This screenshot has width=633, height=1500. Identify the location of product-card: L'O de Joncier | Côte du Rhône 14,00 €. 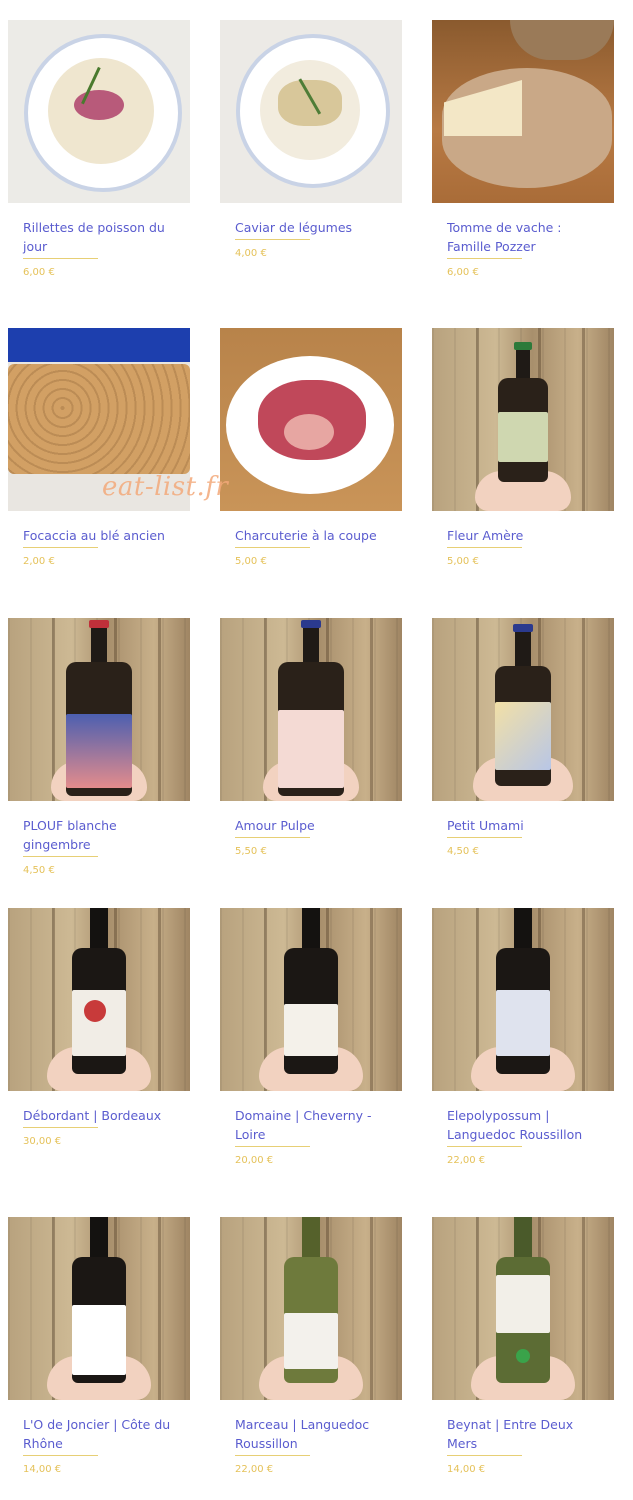
(99, 1346).